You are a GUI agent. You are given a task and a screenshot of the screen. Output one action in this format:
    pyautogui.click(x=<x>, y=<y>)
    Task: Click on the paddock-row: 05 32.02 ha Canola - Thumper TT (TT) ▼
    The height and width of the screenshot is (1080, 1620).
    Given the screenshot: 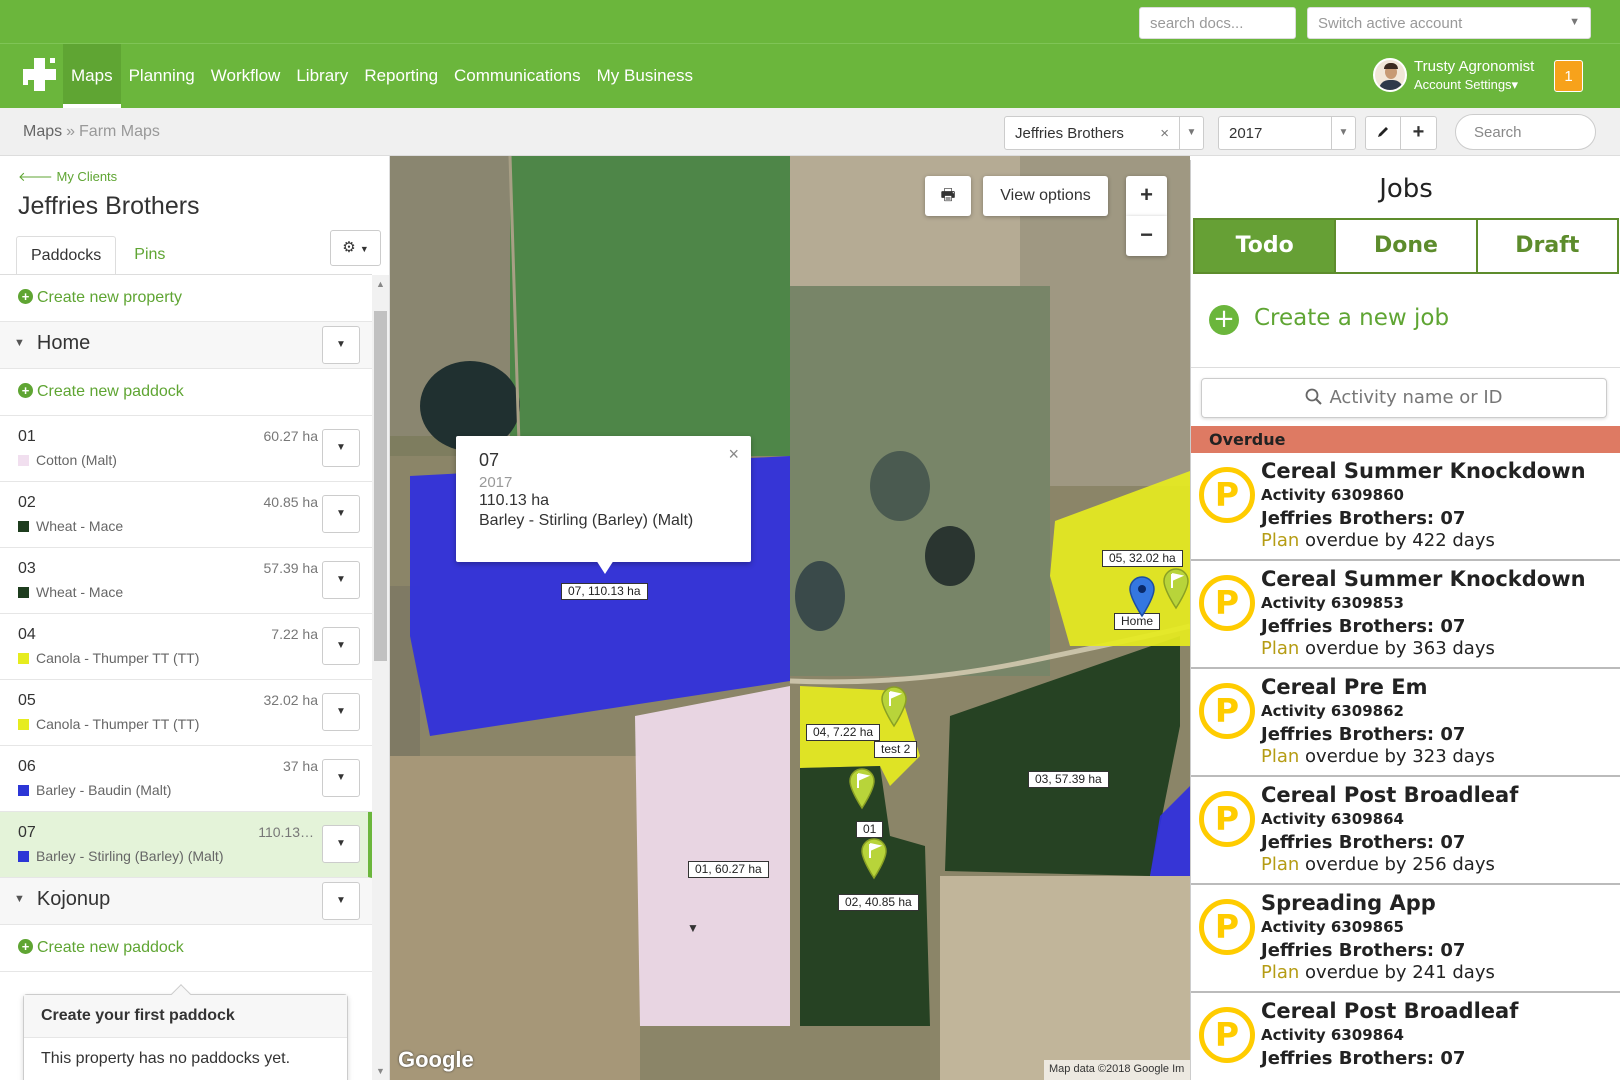 What is the action you would take?
    pyautogui.click(x=186, y=713)
    